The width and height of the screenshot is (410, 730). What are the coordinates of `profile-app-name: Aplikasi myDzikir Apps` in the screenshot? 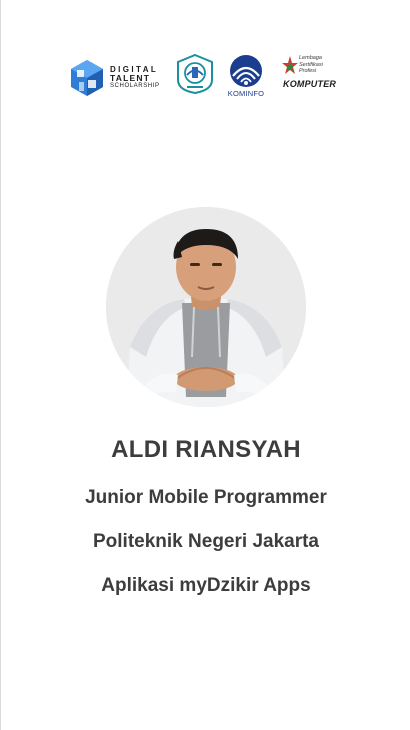 It's located at (206, 585).